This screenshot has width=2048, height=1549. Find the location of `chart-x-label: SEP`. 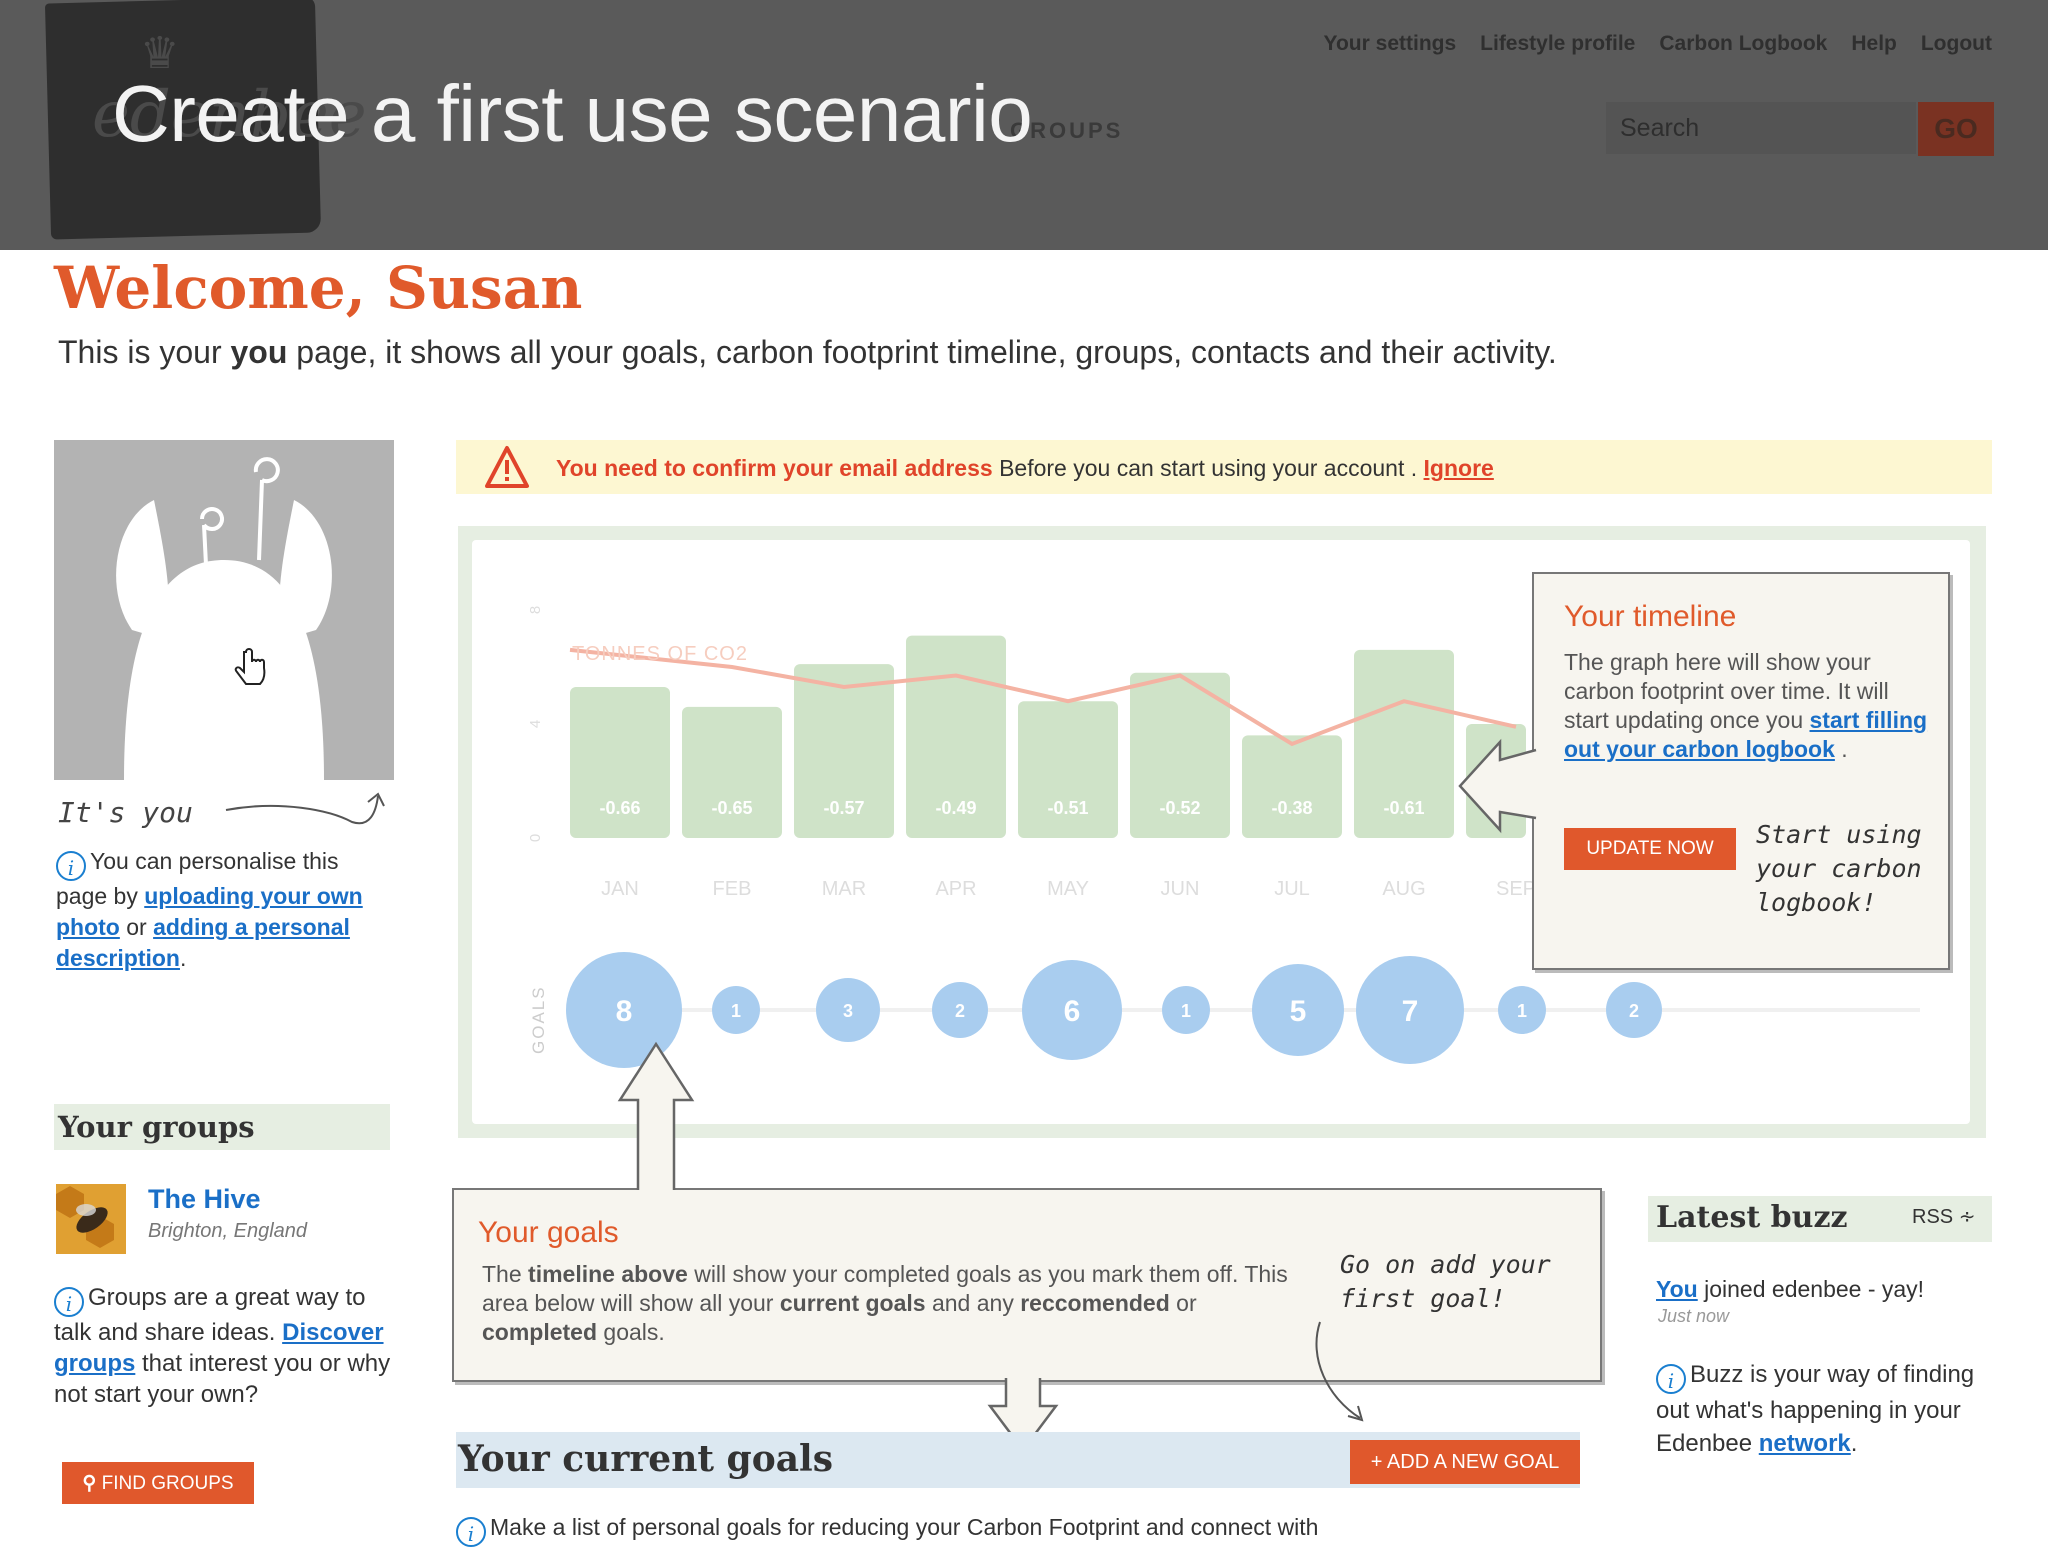

chart-x-label: SEP is located at coordinates (1516, 889).